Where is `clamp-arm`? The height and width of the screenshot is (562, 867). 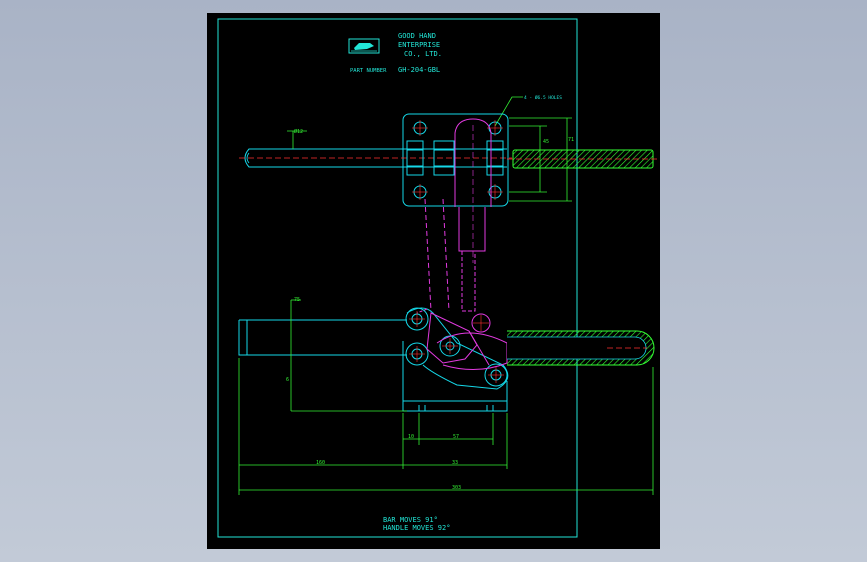
clamp-arm is located at coordinates (322, 337).